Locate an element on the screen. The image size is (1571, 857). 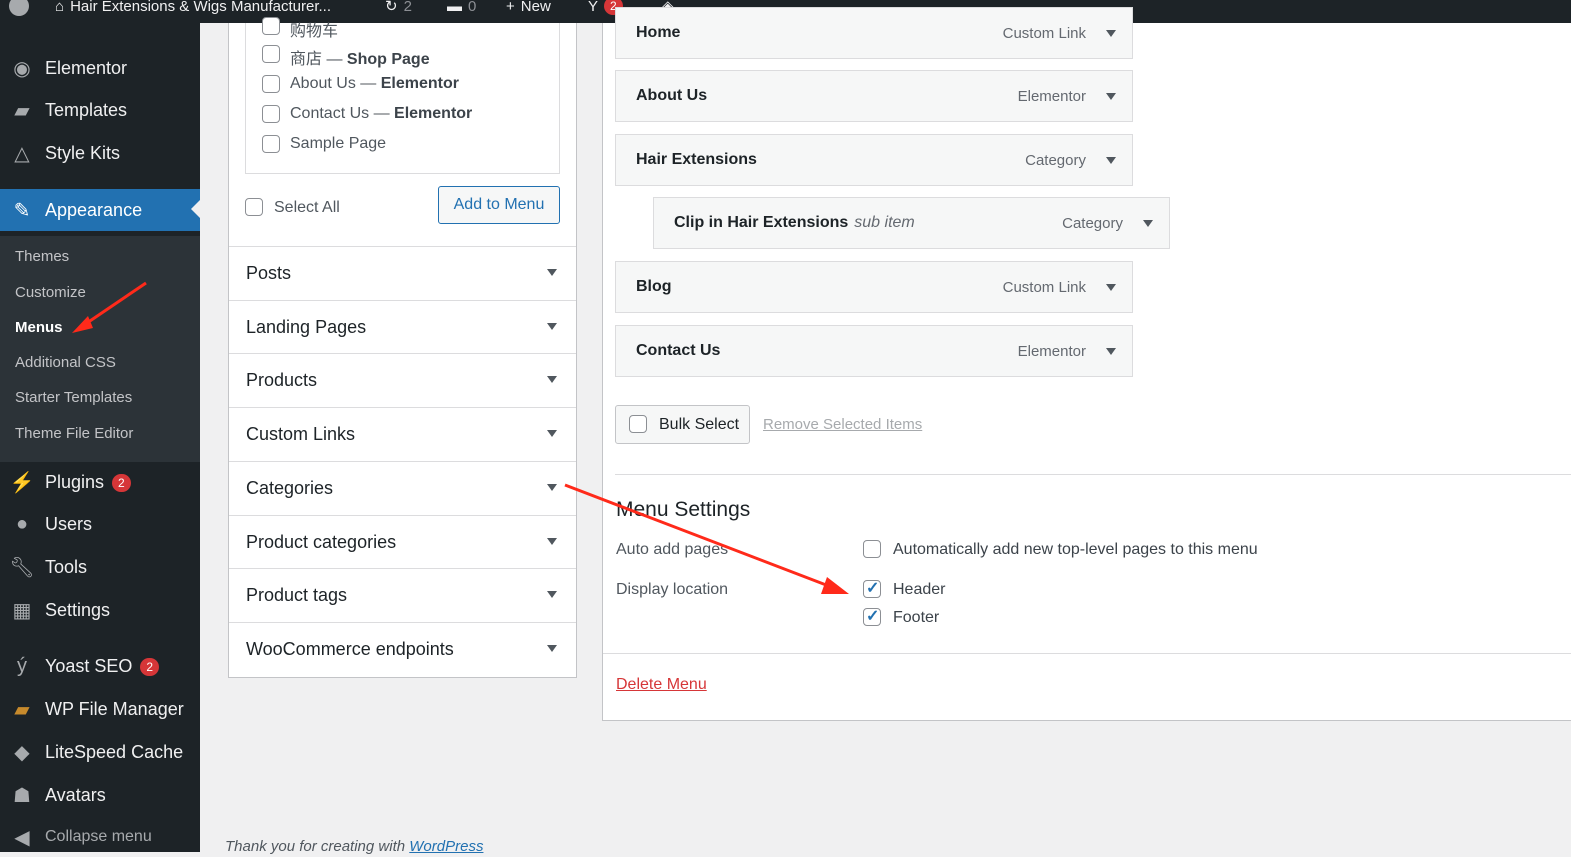
menu-footer-divider is located at coordinates (1087, 653).